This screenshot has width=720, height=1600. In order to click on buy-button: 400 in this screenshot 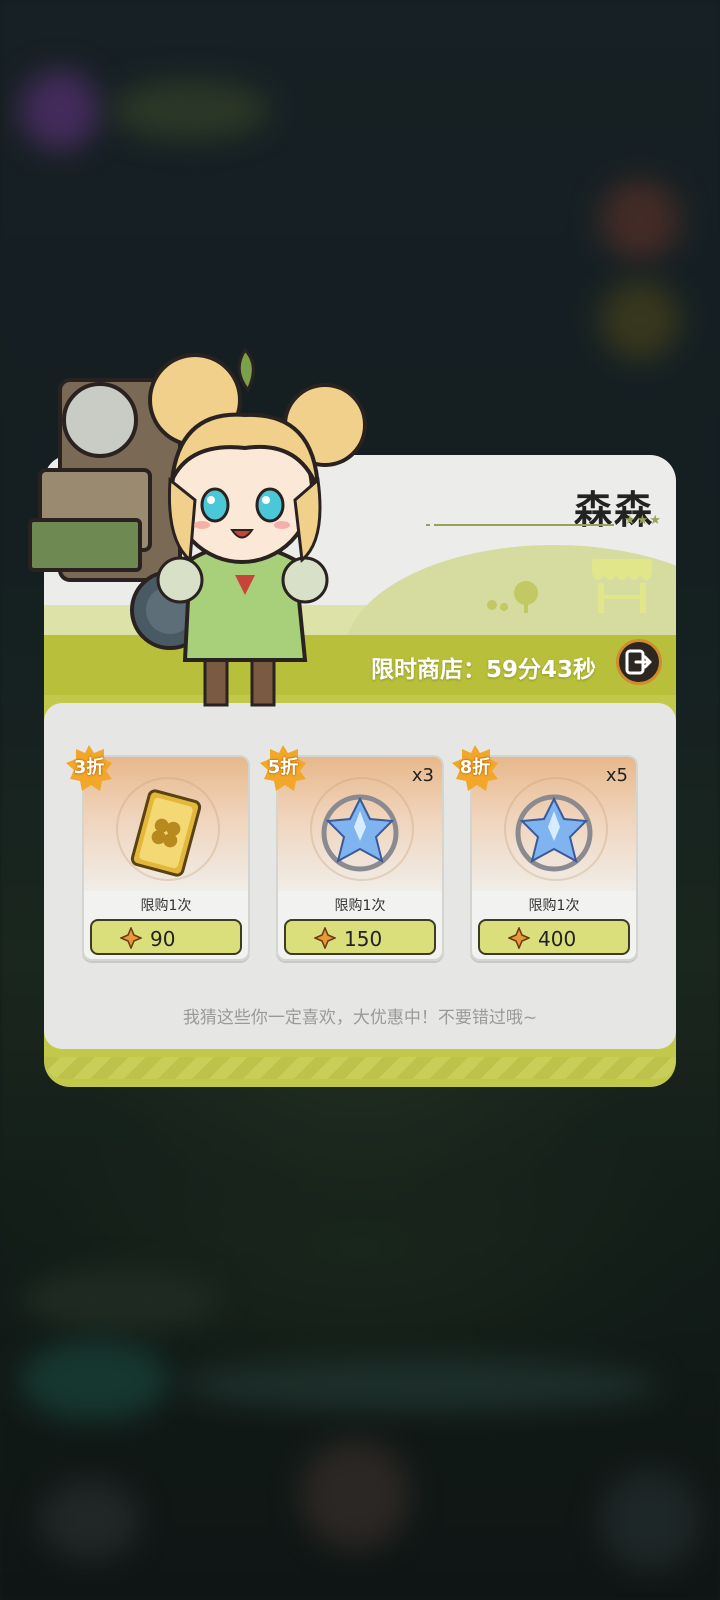, I will do `click(554, 937)`.